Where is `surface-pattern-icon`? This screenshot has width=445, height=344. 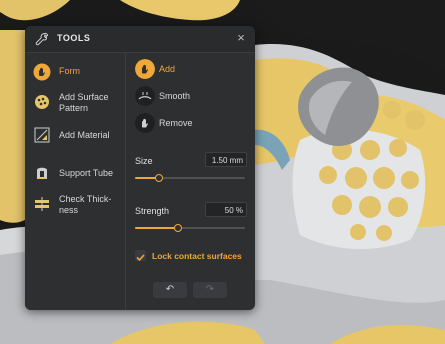 surface-pattern-icon is located at coordinates (42, 102).